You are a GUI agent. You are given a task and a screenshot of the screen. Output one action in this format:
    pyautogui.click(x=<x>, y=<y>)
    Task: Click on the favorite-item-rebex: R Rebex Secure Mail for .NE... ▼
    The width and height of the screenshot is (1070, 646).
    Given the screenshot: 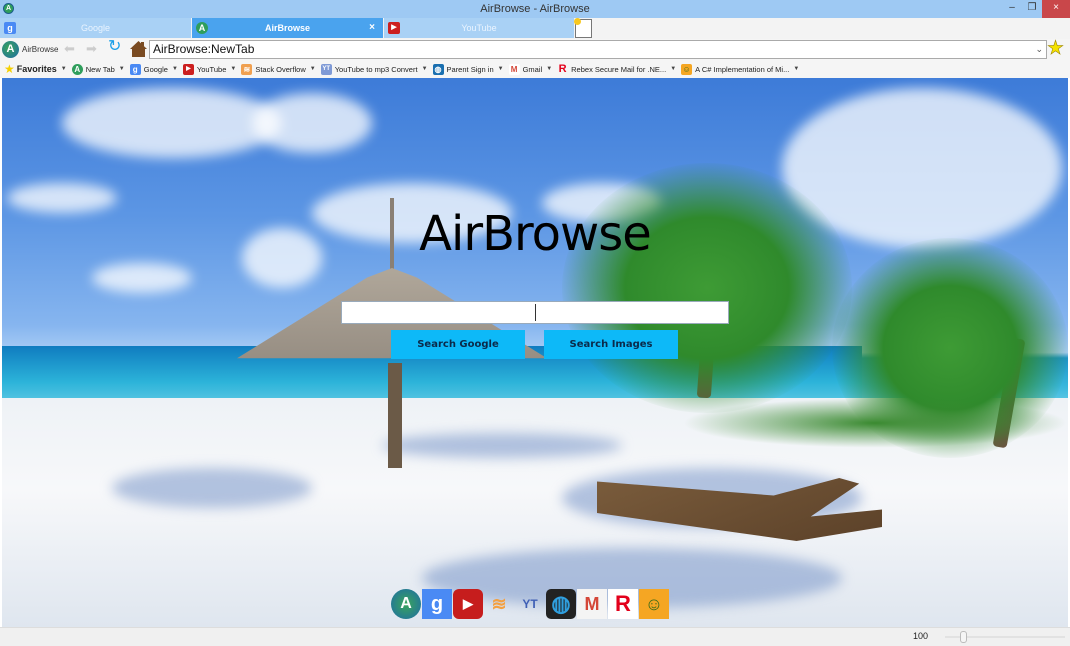 What is the action you would take?
    pyautogui.click(x=617, y=68)
    